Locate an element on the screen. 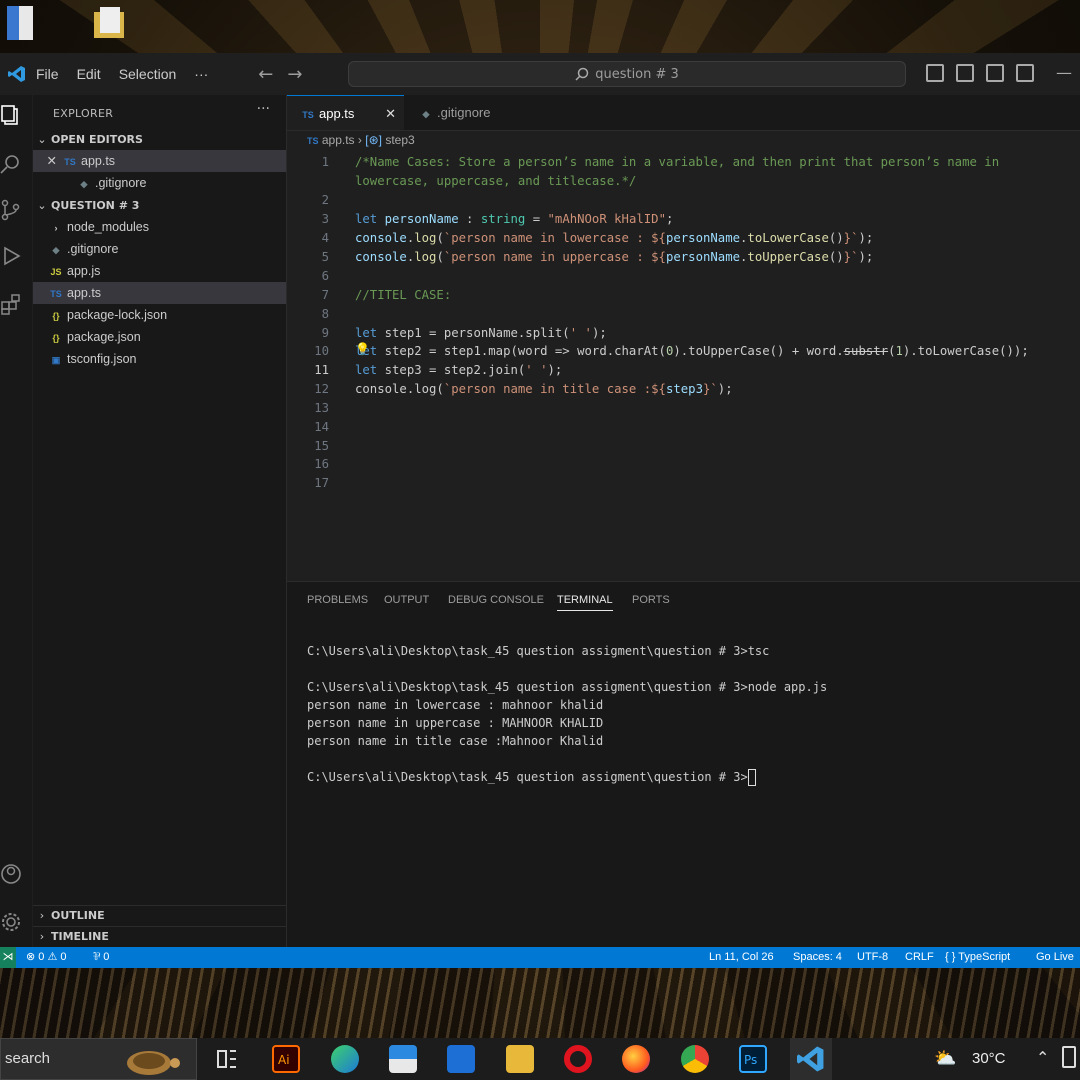 The image size is (1080, 1080). tree-item-app-js: JS app.js is located at coordinates (159, 271).